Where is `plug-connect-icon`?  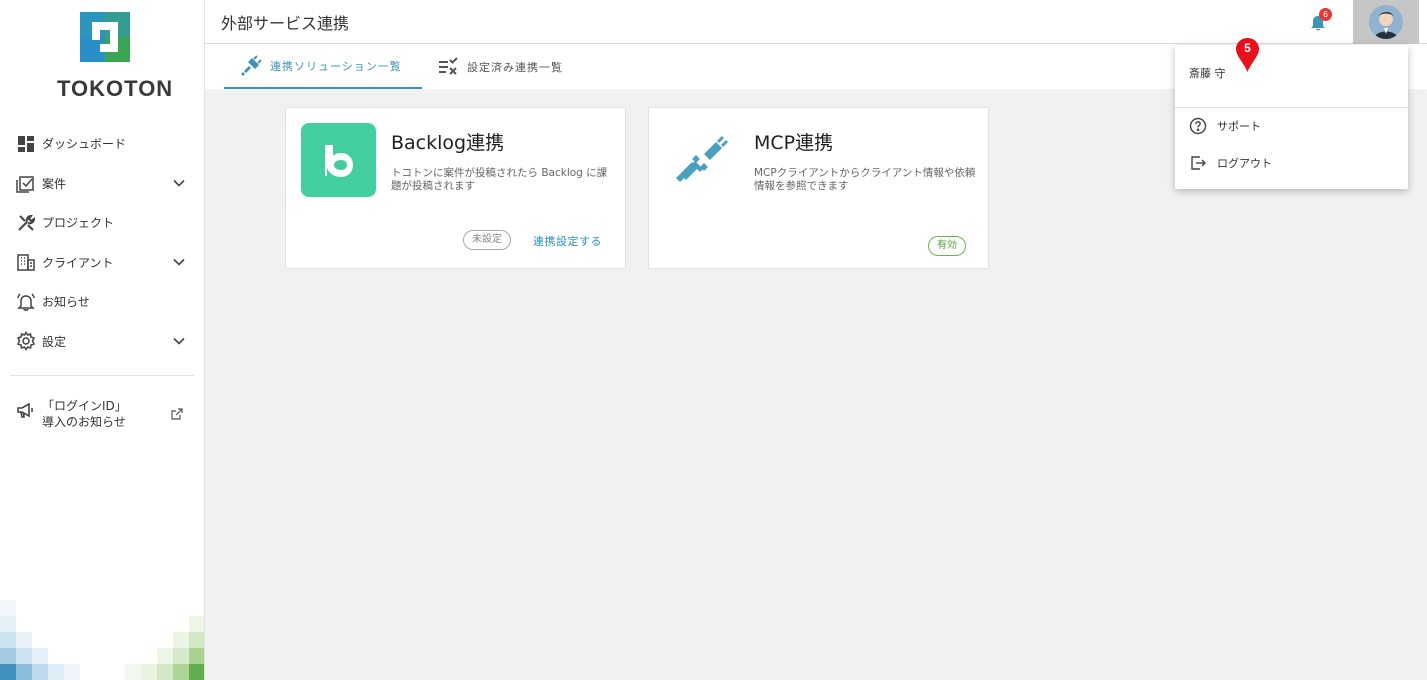 plug-connect-icon is located at coordinates (701, 160).